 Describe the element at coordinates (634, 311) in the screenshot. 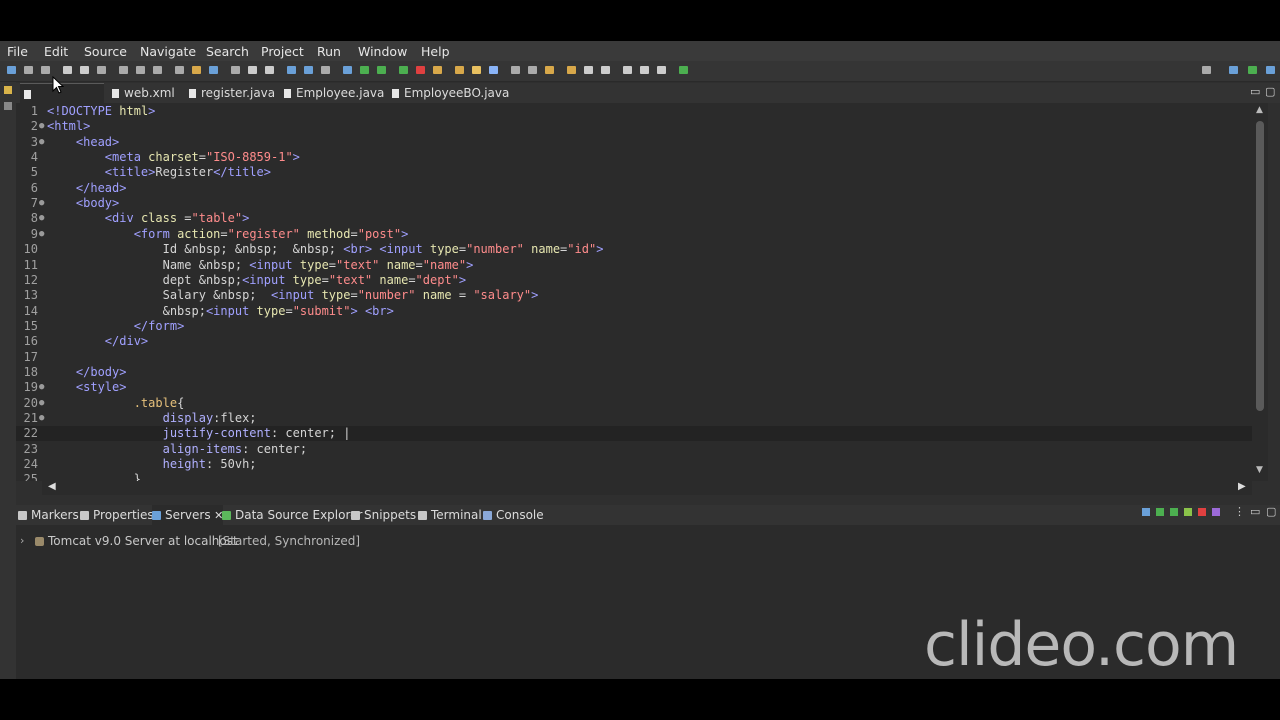

I see `code-line: 14 &nbsp;<input type="submit"> <br>` at that location.